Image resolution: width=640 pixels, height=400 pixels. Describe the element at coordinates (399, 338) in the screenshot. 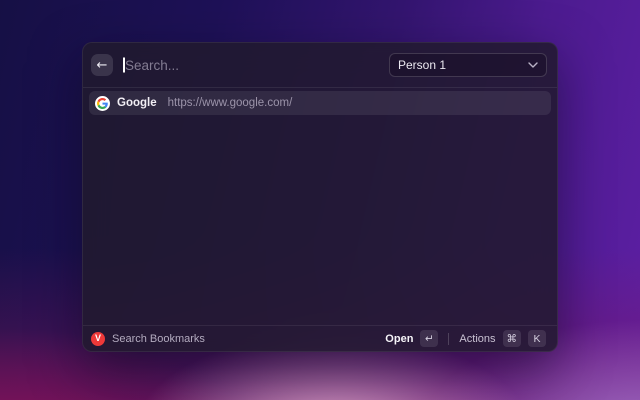

I see `open-label: Open` at that location.